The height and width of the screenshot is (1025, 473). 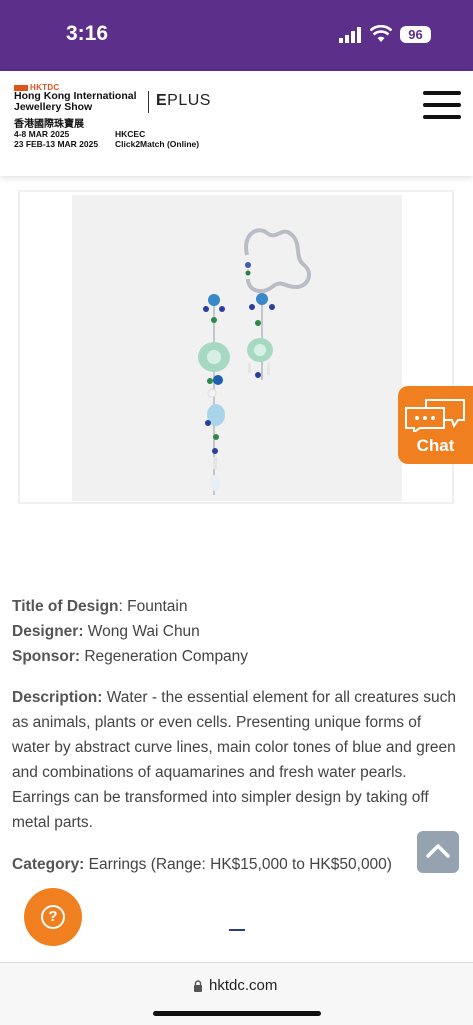 I want to click on show-venues: HKCEC Click2Match (Online), so click(x=157, y=139).